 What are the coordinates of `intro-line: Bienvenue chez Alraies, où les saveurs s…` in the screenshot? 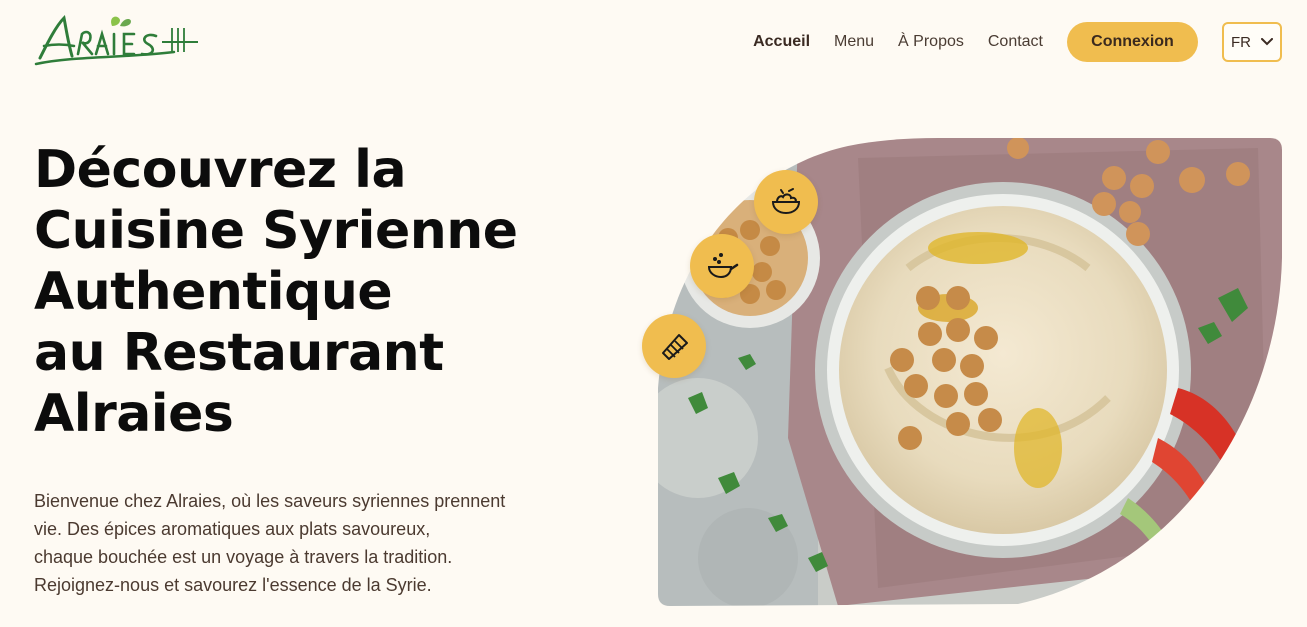 It's located at (270, 501).